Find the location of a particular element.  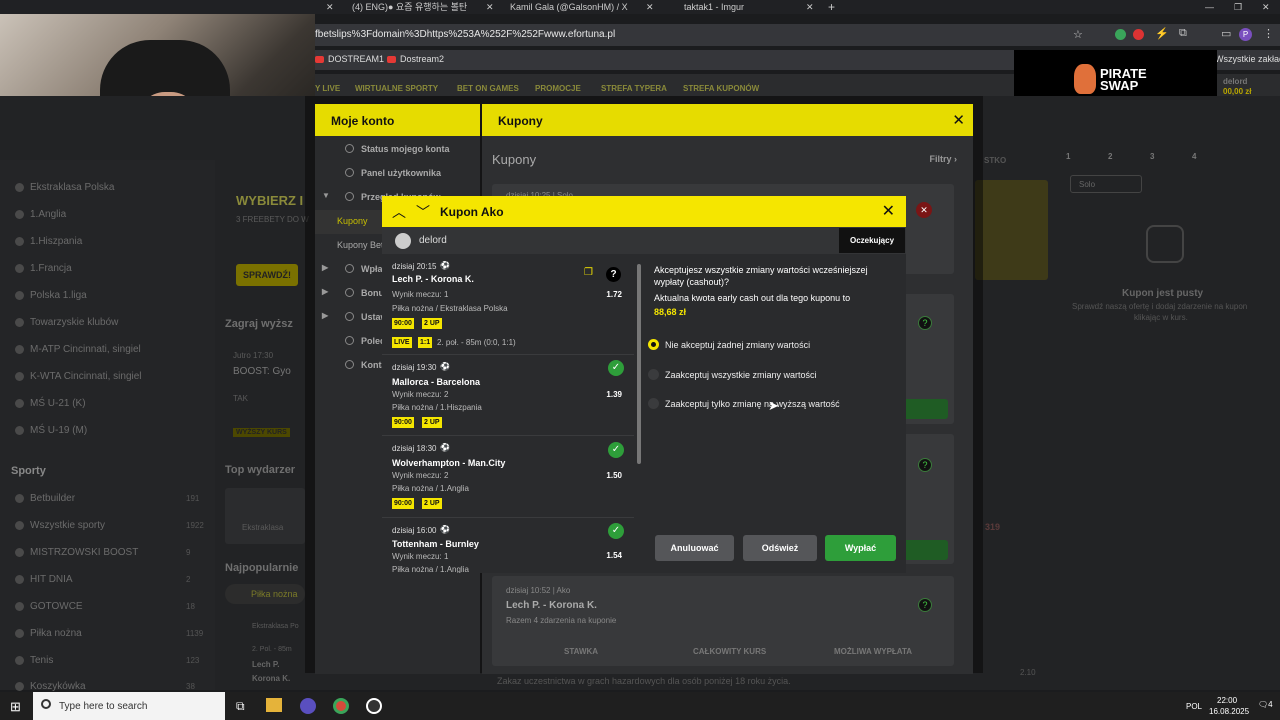

promo-title: WYBIERZ I is located at coordinates (270, 200).